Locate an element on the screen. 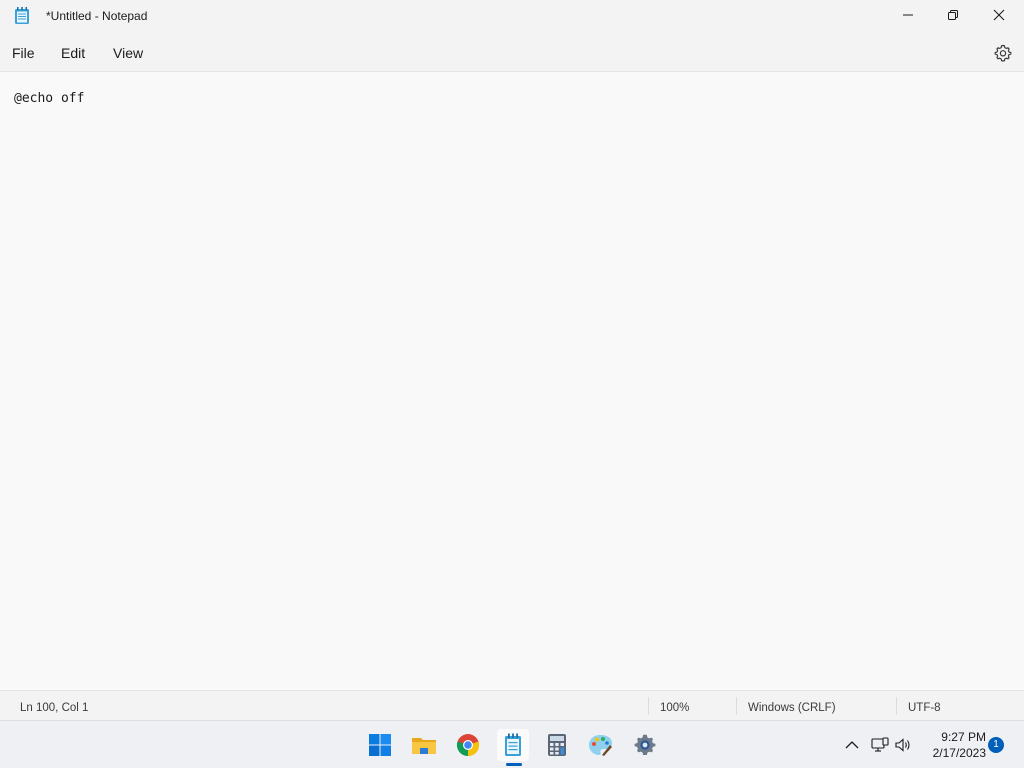 The height and width of the screenshot is (768, 1024). show-hidden-icons-button is located at coordinates (852, 745).